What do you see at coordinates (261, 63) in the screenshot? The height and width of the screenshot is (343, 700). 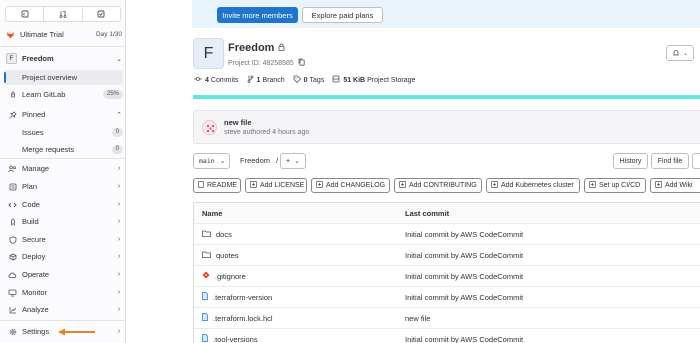 I see `project-id-text: Project ID: 48258585` at bounding box center [261, 63].